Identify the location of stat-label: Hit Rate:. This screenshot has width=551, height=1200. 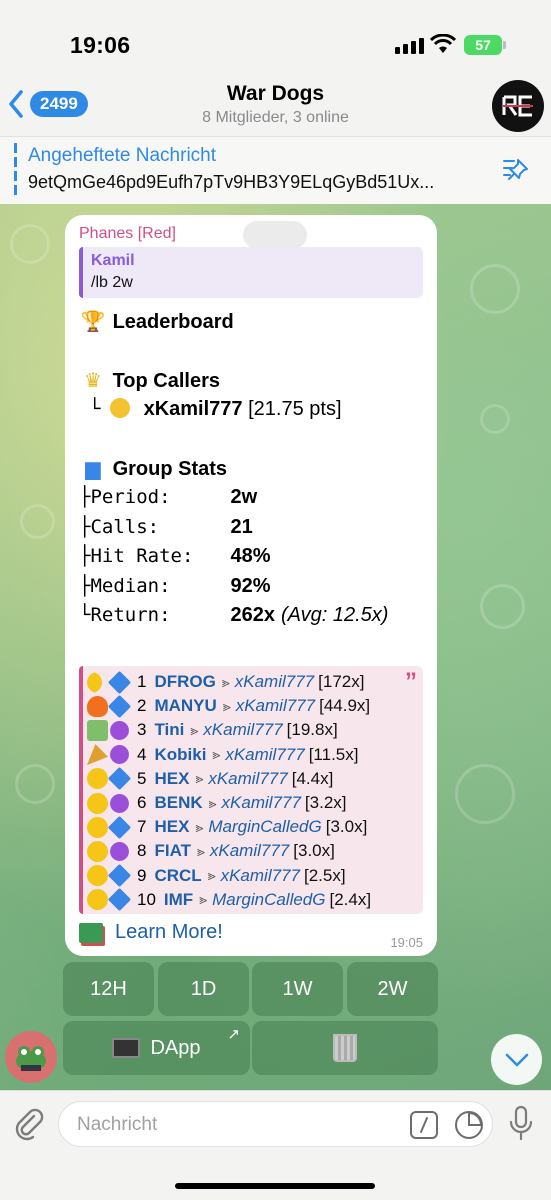
(142, 556).